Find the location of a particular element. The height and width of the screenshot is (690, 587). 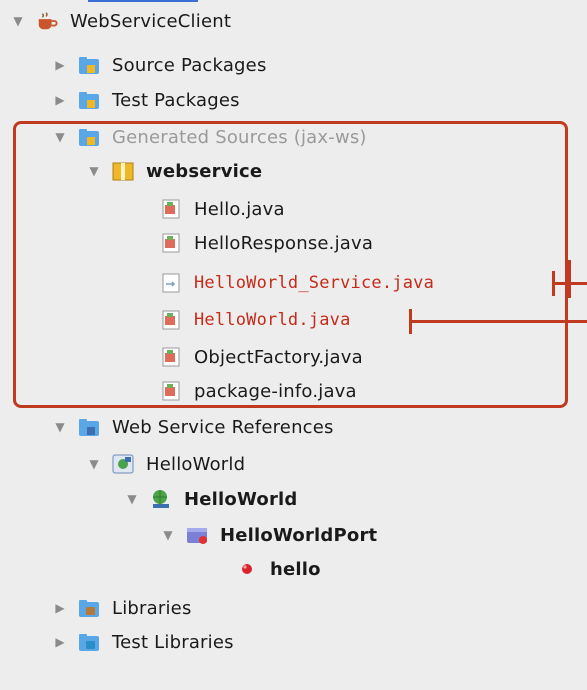

coffee-cup-project-icon is located at coordinates (47, 21).